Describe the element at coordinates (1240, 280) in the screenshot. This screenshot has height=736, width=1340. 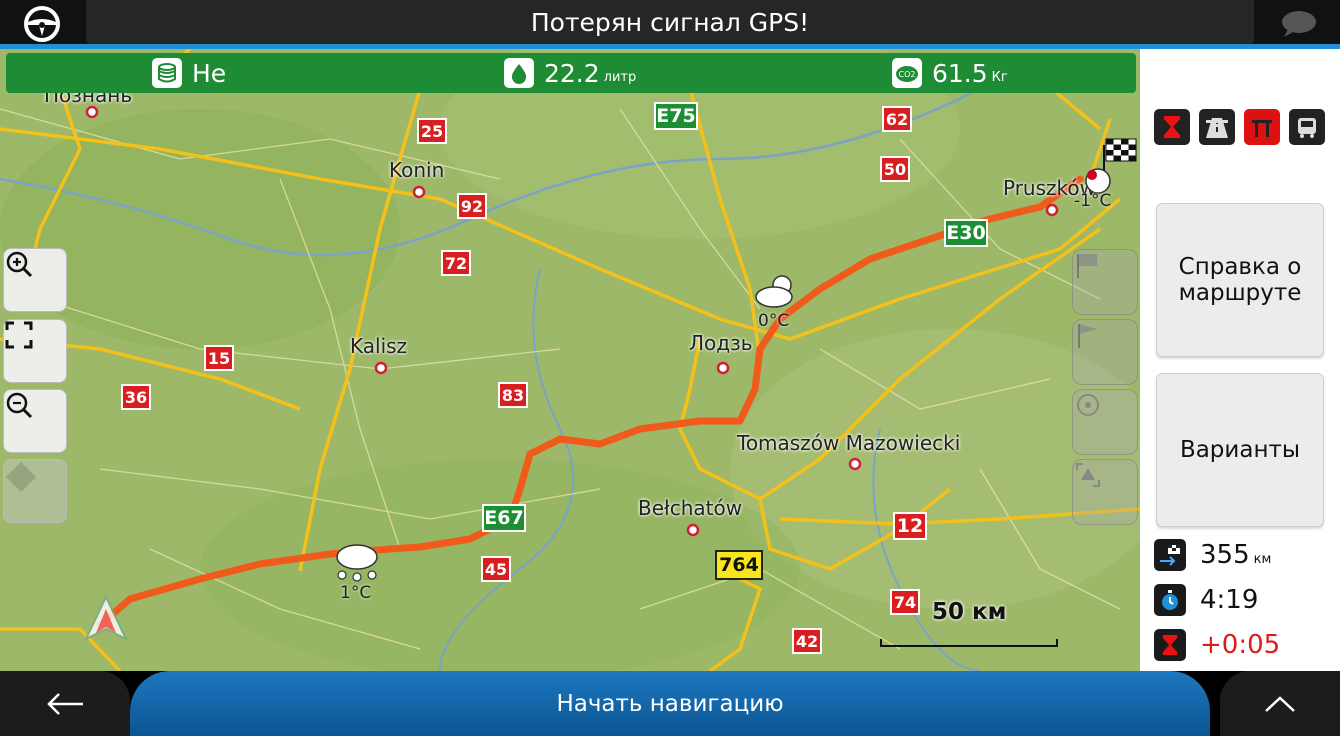
I see `route-info-button: Справка о маршруте` at that location.